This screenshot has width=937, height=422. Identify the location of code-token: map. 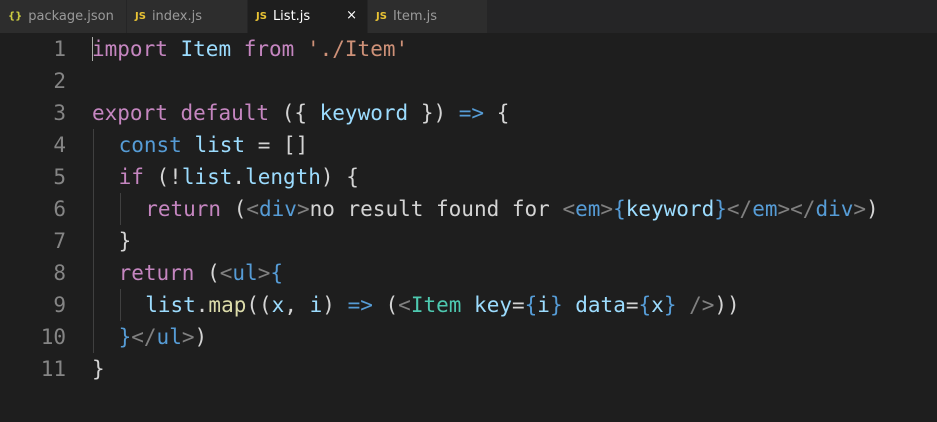
(227, 305).